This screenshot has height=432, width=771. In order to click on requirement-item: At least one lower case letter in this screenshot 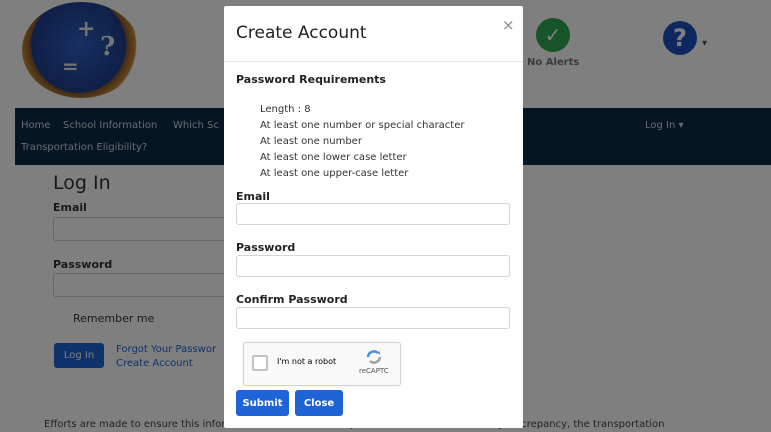, I will do `click(333, 157)`.